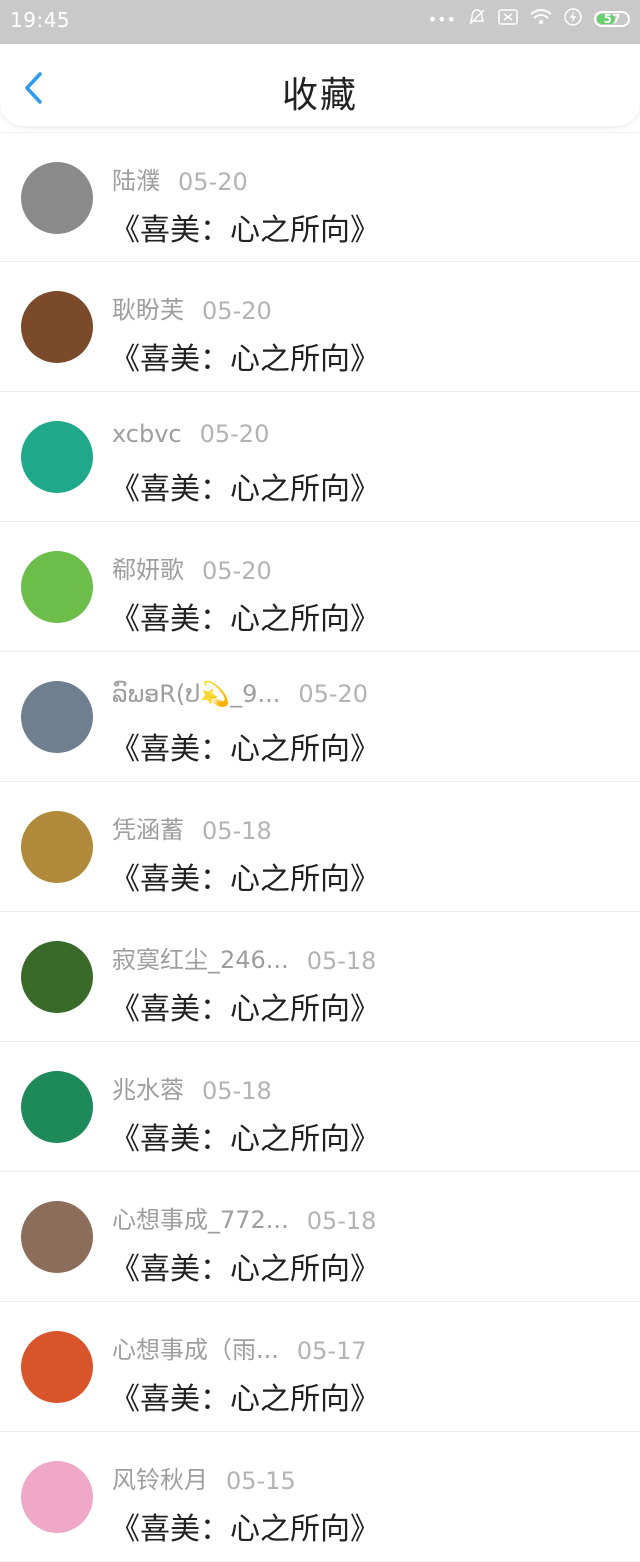  I want to click on item-date: 05-17, so click(331, 1351).